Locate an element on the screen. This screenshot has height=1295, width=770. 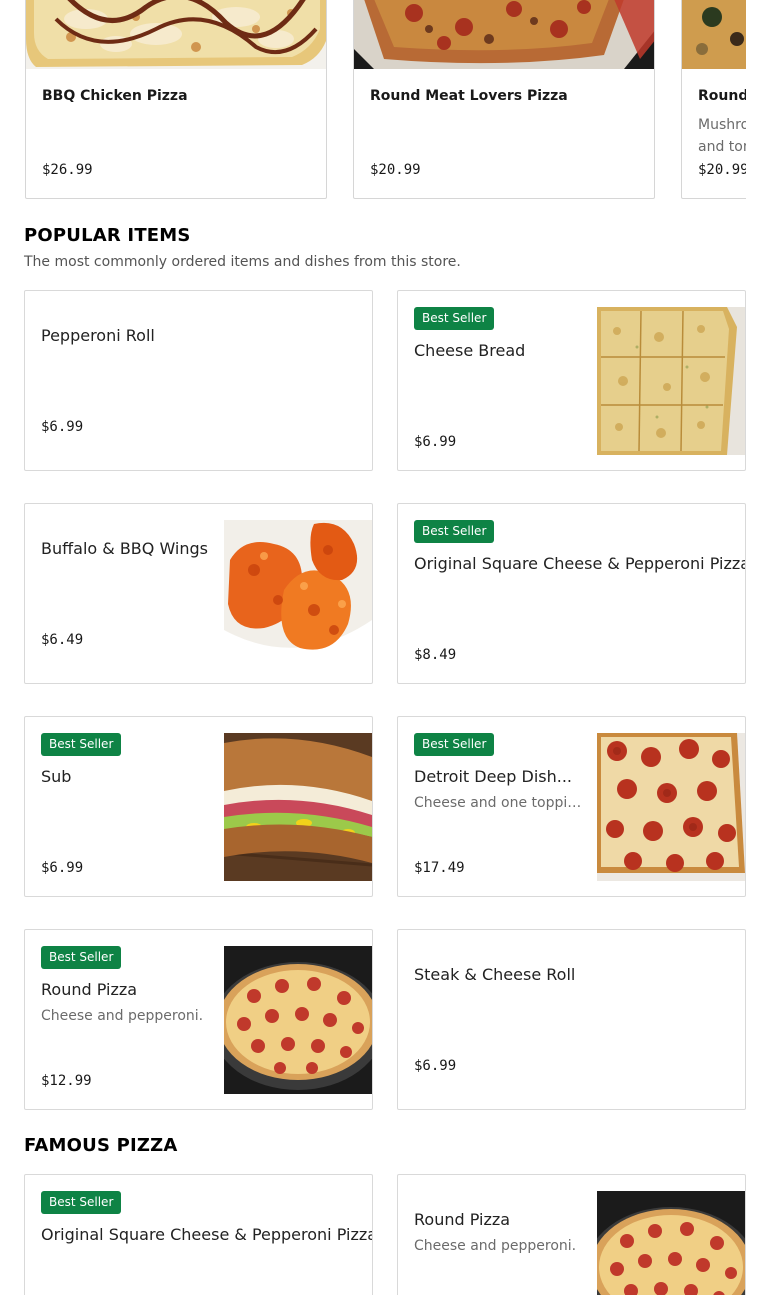
carousel-item-card: BBQ Chicken Pizza $26.99 is located at coordinates (176, 99).